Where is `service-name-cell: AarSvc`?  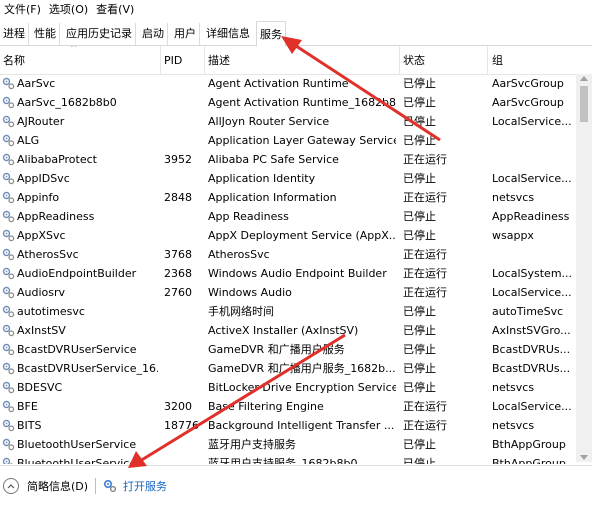
service-name-cell: AarSvc is located at coordinates (79, 83).